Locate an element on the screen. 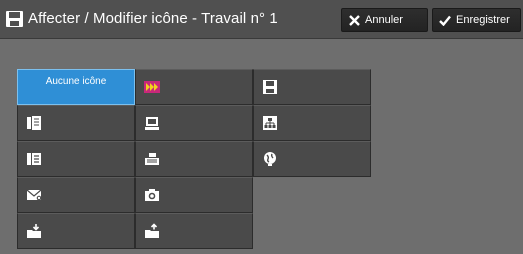 This screenshot has height=254, width=523. network-hierarchy-icon is located at coordinates (270, 123).